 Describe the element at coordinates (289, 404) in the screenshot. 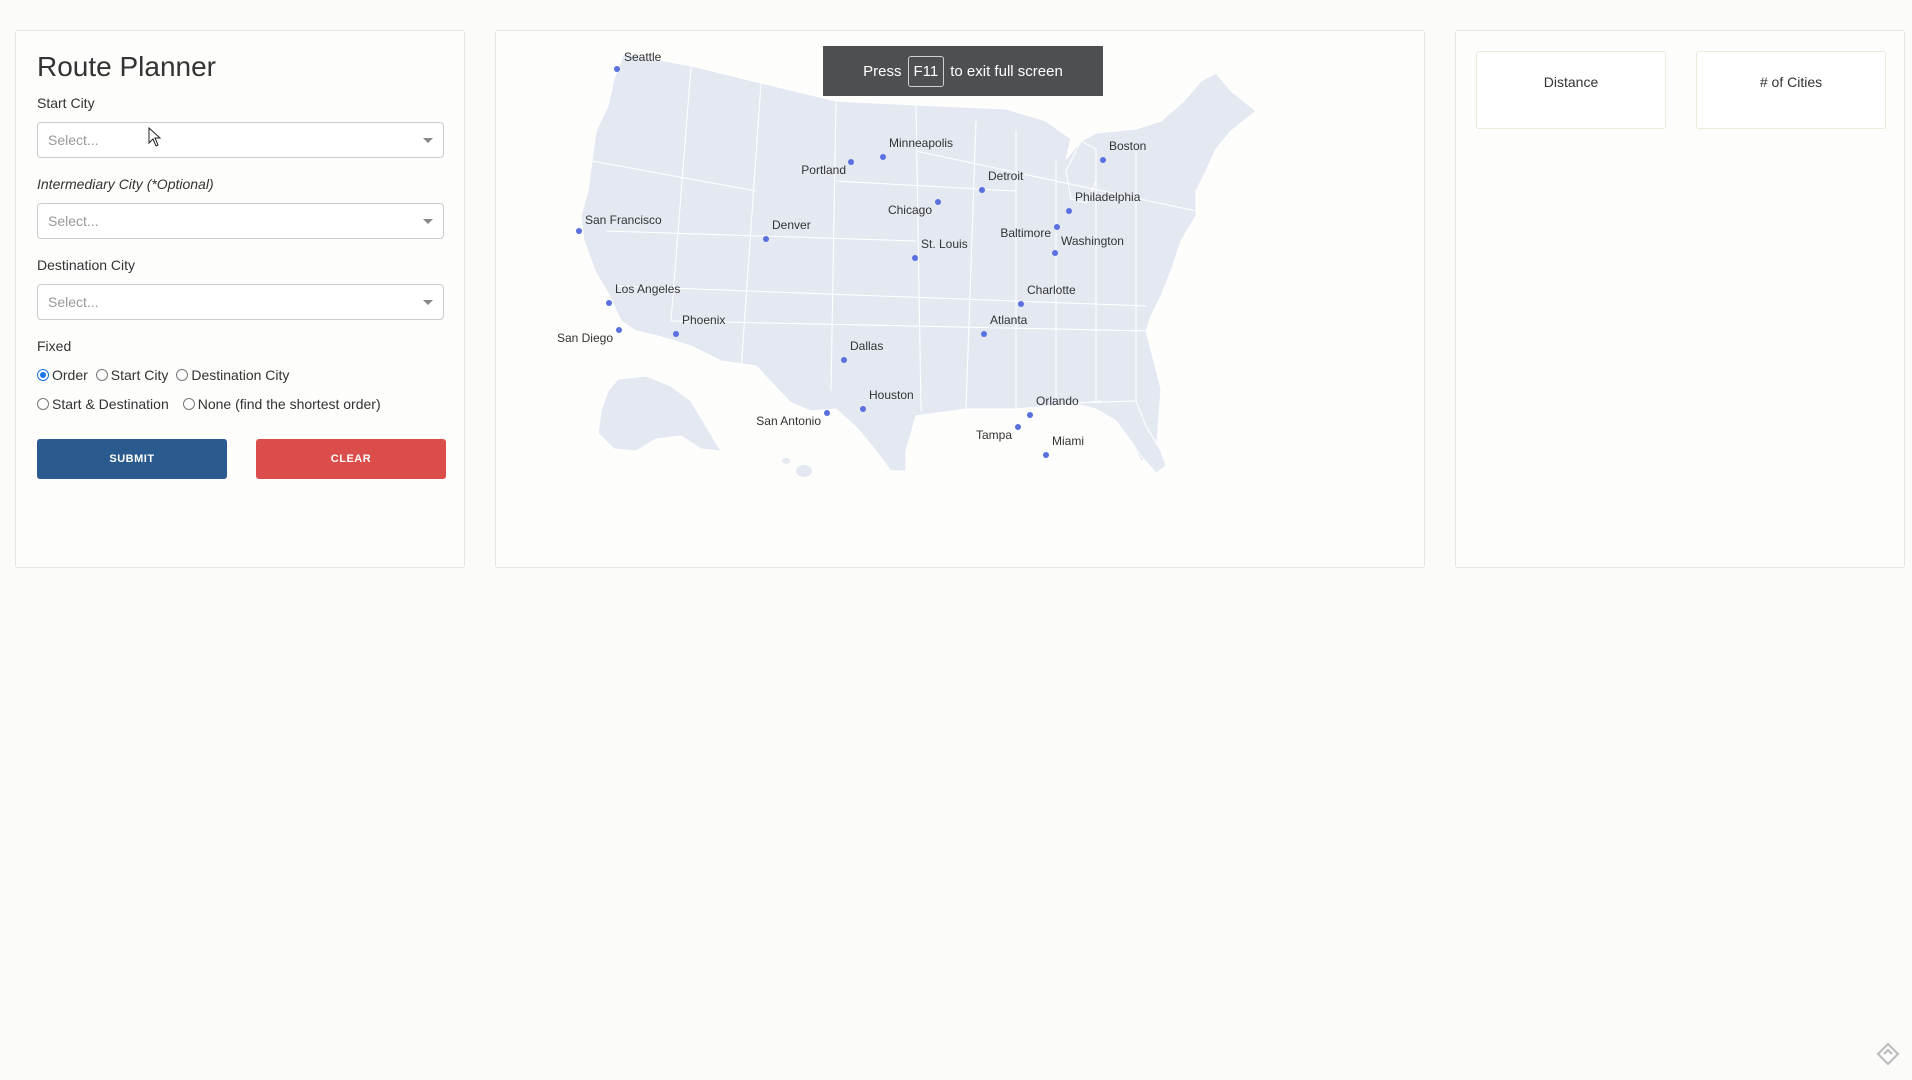

I see `radio-label: None (find the shortest order)` at that location.